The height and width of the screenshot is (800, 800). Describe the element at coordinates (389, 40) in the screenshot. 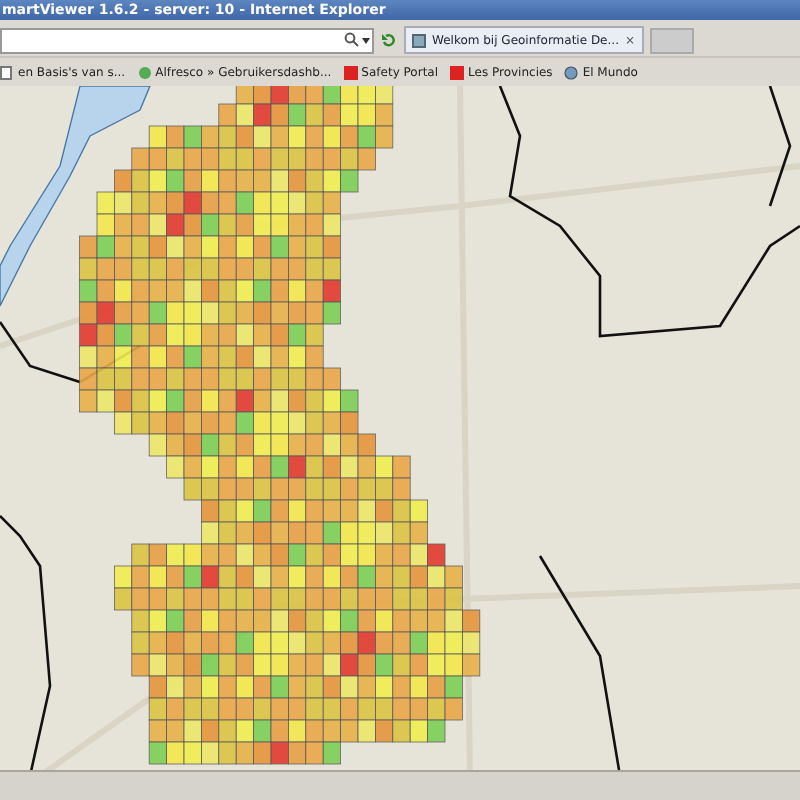

I see `refresh-icon` at that location.